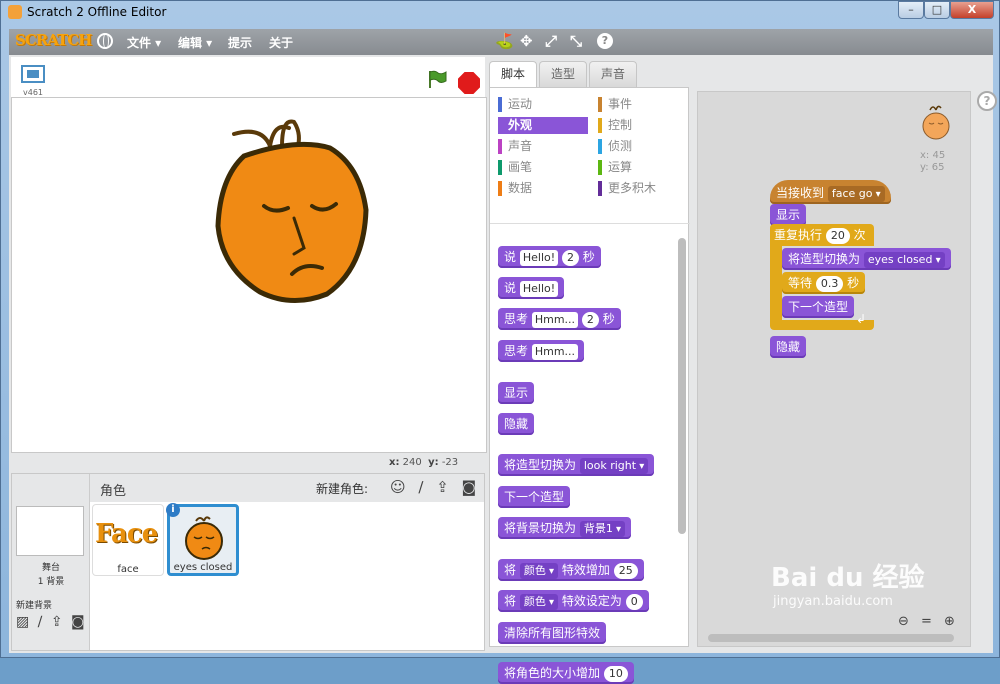 This screenshot has height=684, width=1000. Describe the element at coordinates (904, 259) in the screenshot. I see `costume-dropdown: eyes closed` at that location.